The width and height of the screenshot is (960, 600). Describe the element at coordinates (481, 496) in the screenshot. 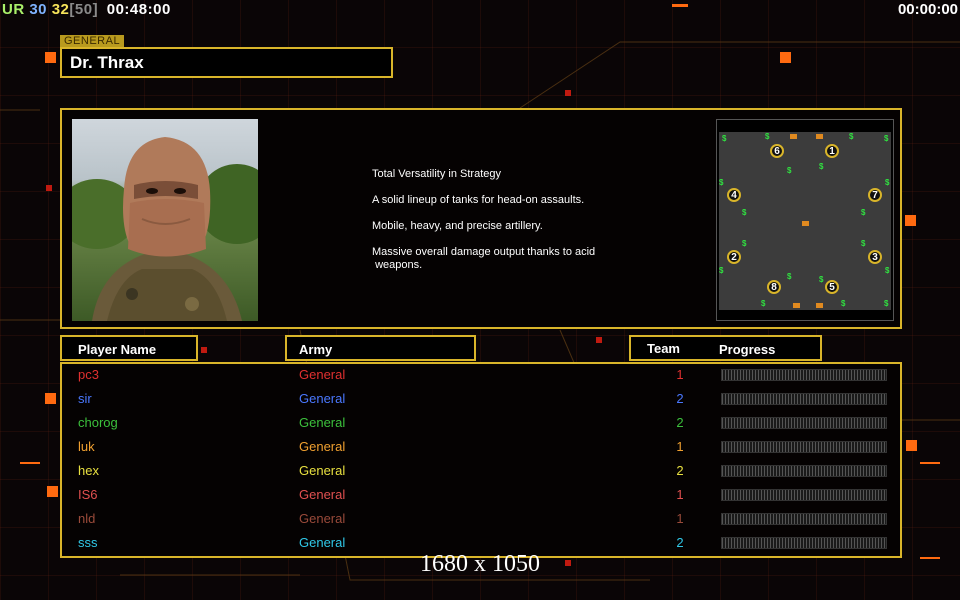

I see `table-row: IS6 General 1` at that location.